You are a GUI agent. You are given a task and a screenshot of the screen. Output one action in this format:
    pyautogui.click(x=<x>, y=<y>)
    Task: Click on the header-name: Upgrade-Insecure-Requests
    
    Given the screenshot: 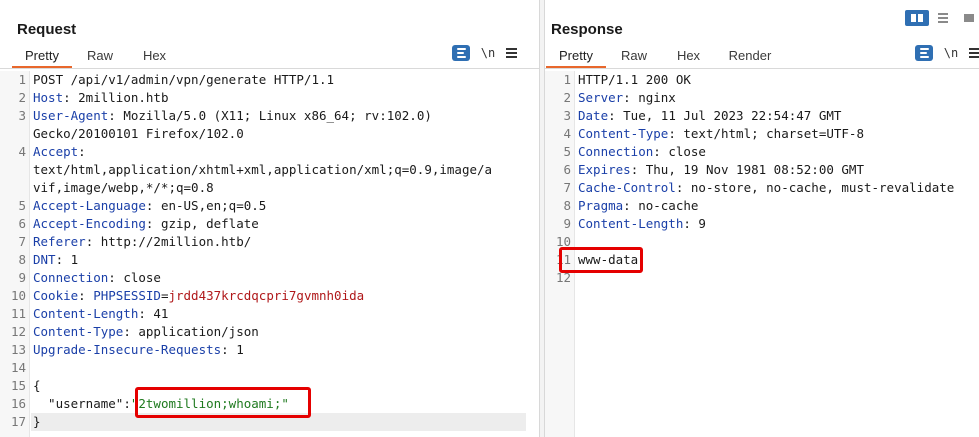 What is the action you would take?
    pyautogui.click(x=127, y=349)
    